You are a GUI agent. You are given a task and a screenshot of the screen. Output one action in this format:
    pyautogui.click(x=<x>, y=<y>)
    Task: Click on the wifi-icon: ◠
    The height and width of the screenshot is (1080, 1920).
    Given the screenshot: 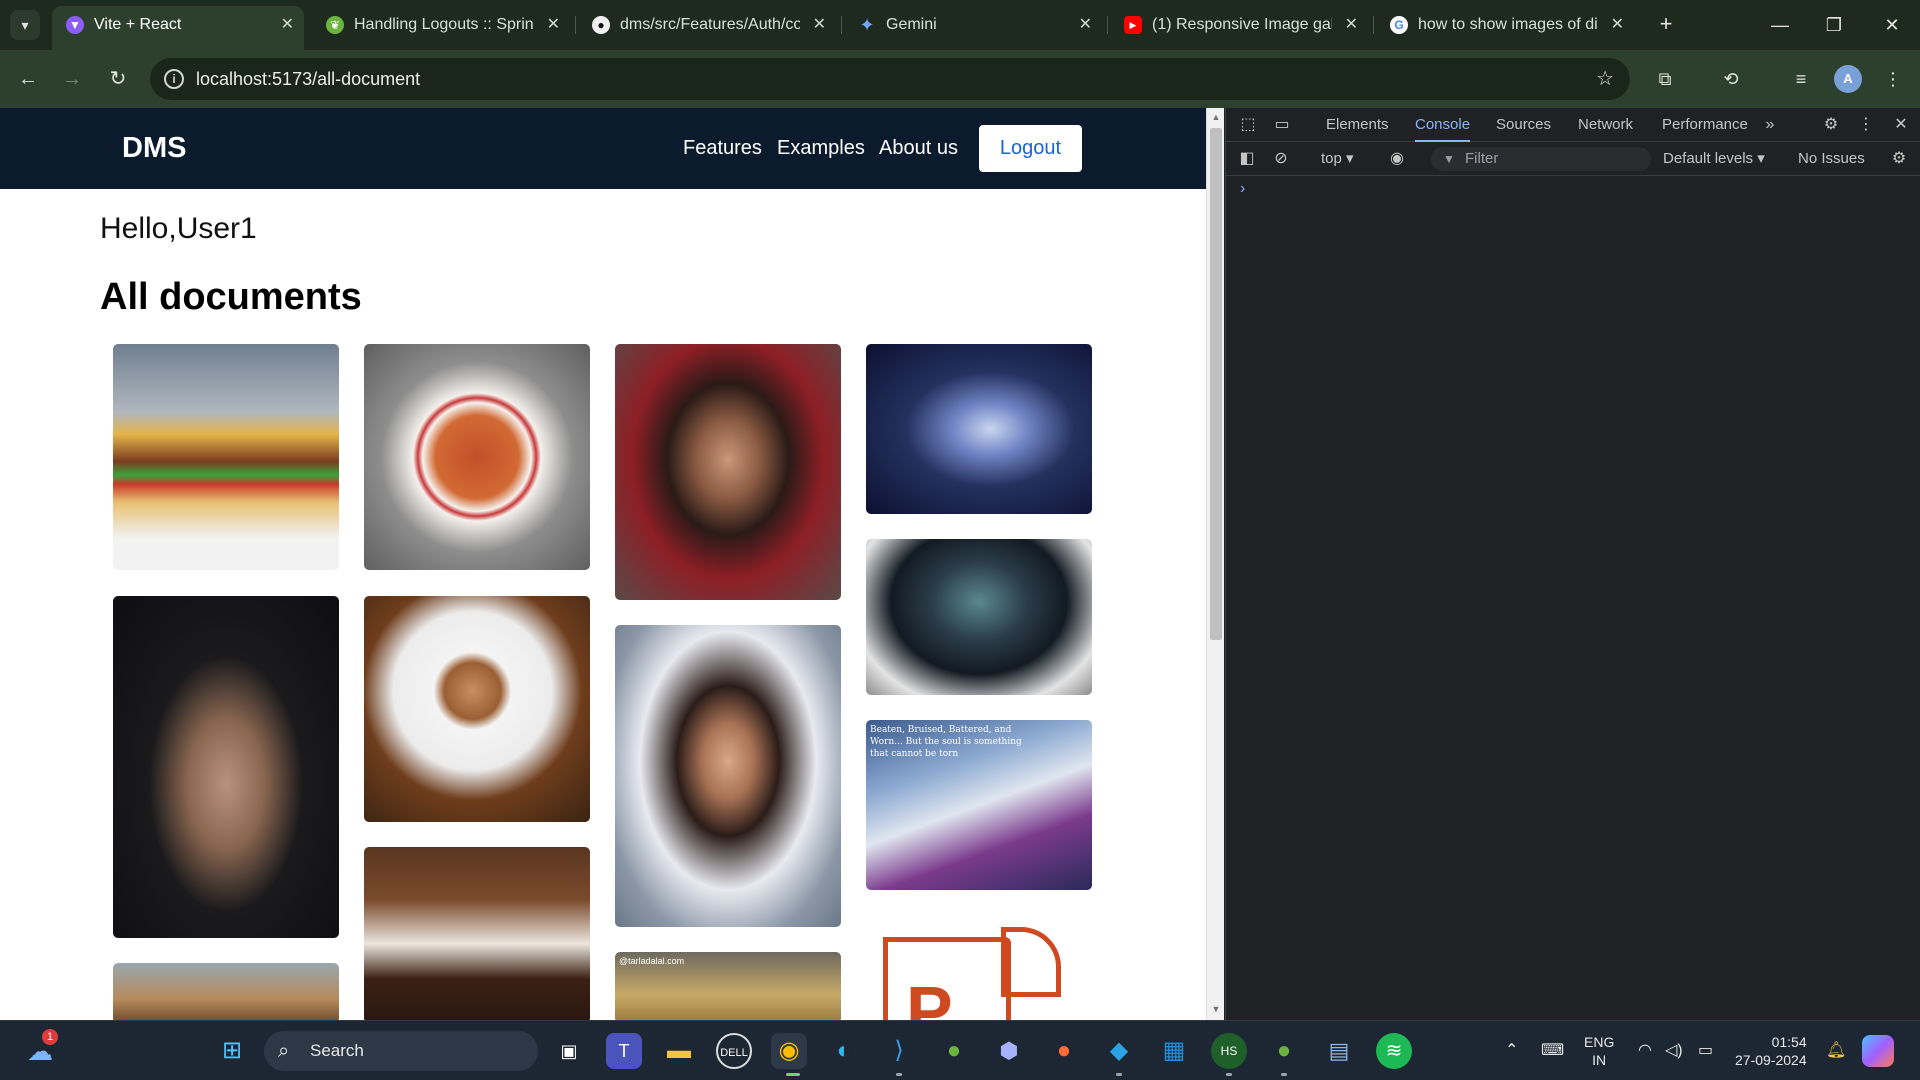 What is the action you would take?
    pyautogui.click(x=1645, y=1050)
    